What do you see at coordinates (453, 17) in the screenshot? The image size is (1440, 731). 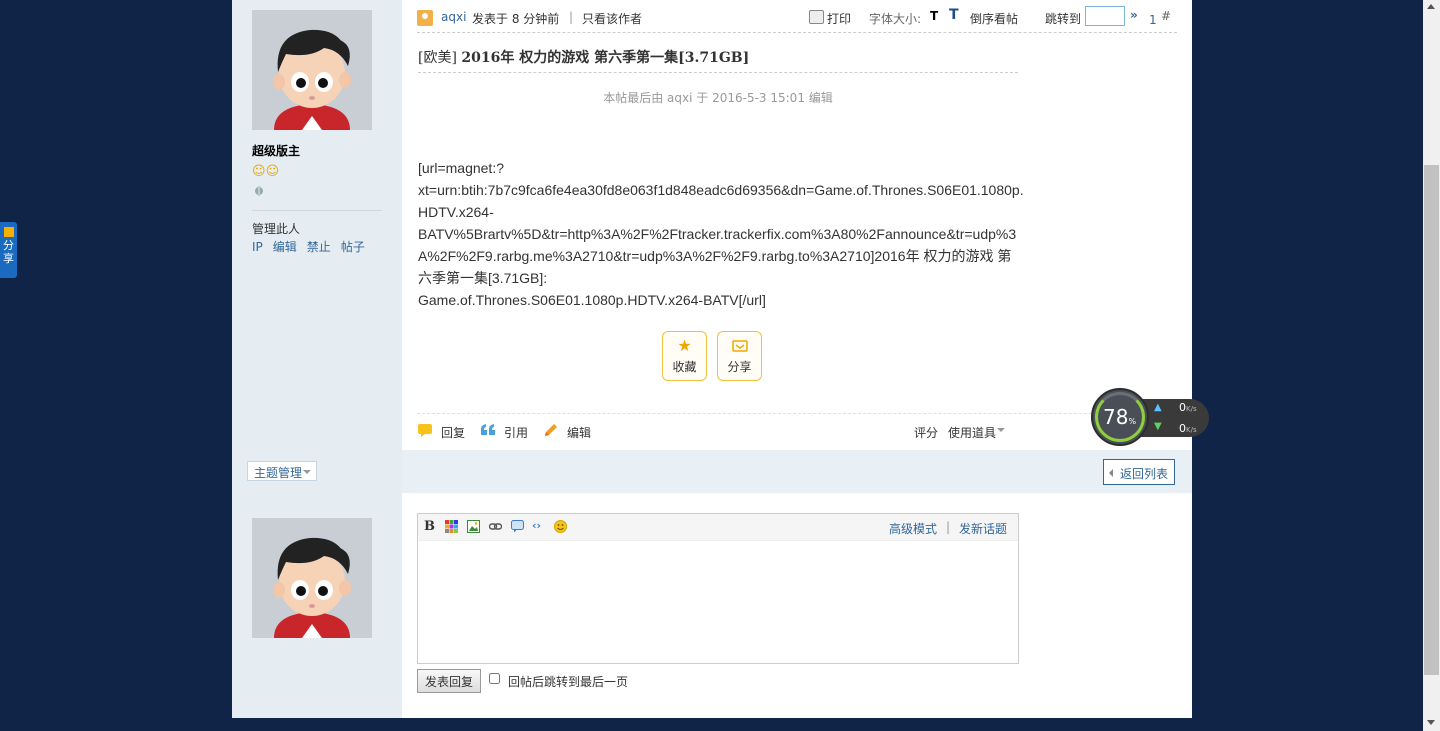 I see `author-name-link: aqxi` at bounding box center [453, 17].